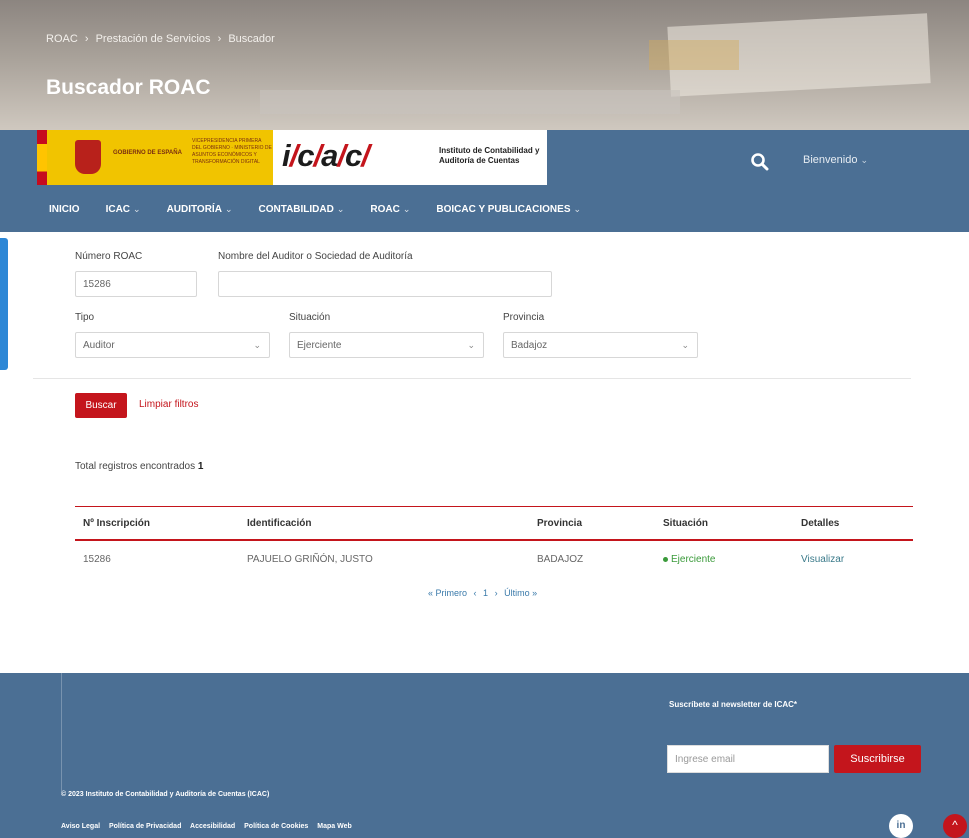 Image resolution: width=969 pixels, height=838 pixels. Describe the element at coordinates (4, 304) in the screenshot. I see `side-feedback-tab` at that location.